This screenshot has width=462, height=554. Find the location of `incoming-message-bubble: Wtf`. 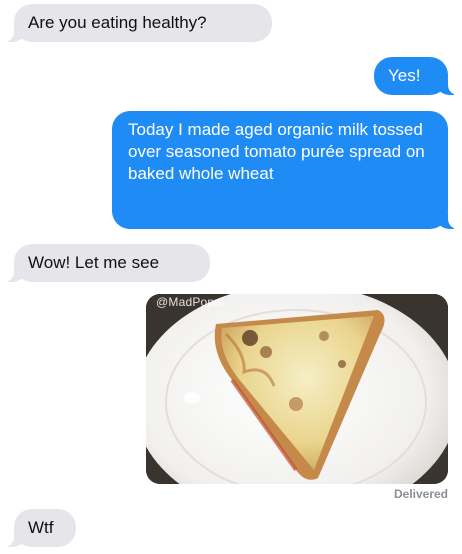

incoming-message-bubble: Wtf is located at coordinates (39, 528).